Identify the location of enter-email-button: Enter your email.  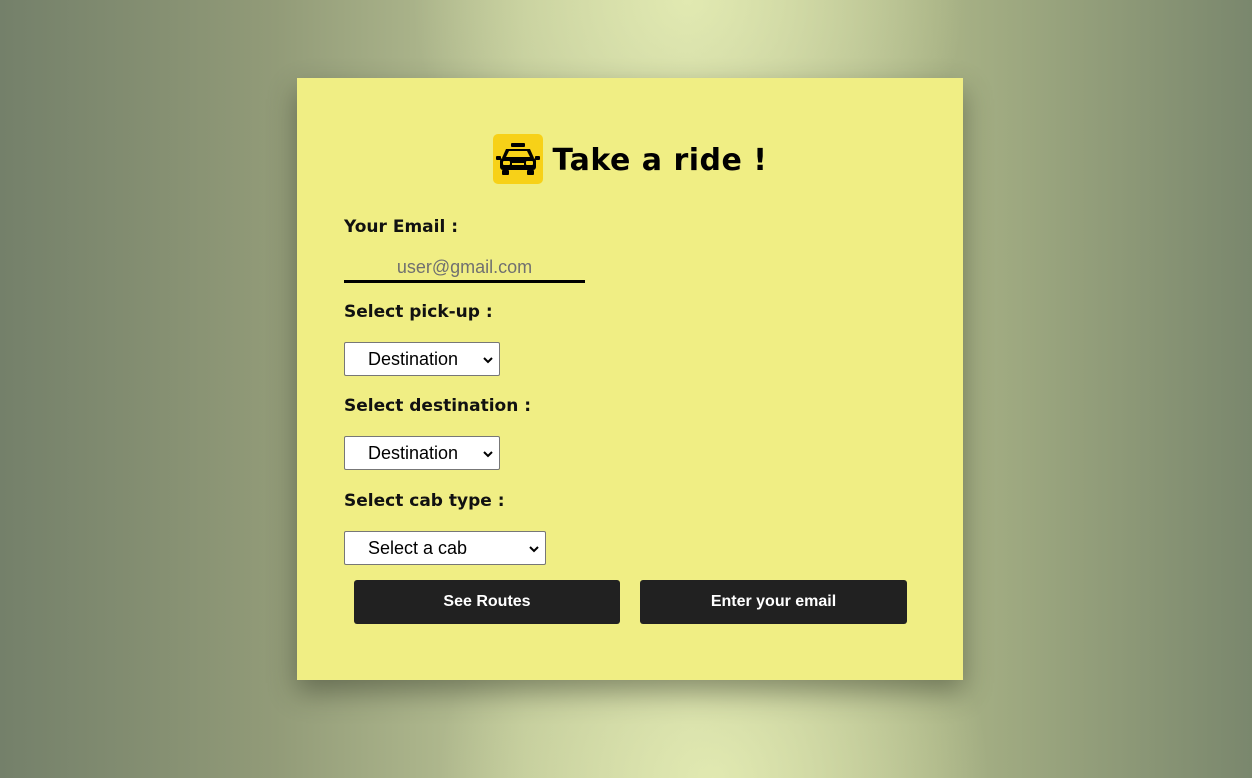
(773, 602).